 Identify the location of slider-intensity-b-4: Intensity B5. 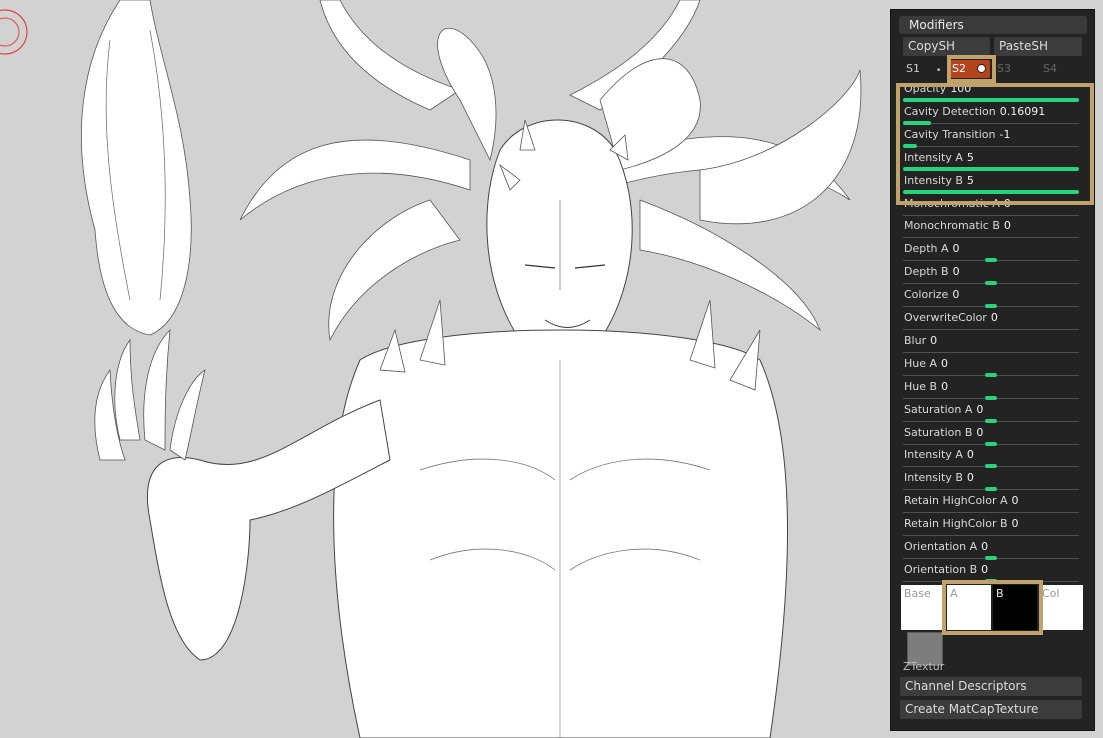
(991, 184).